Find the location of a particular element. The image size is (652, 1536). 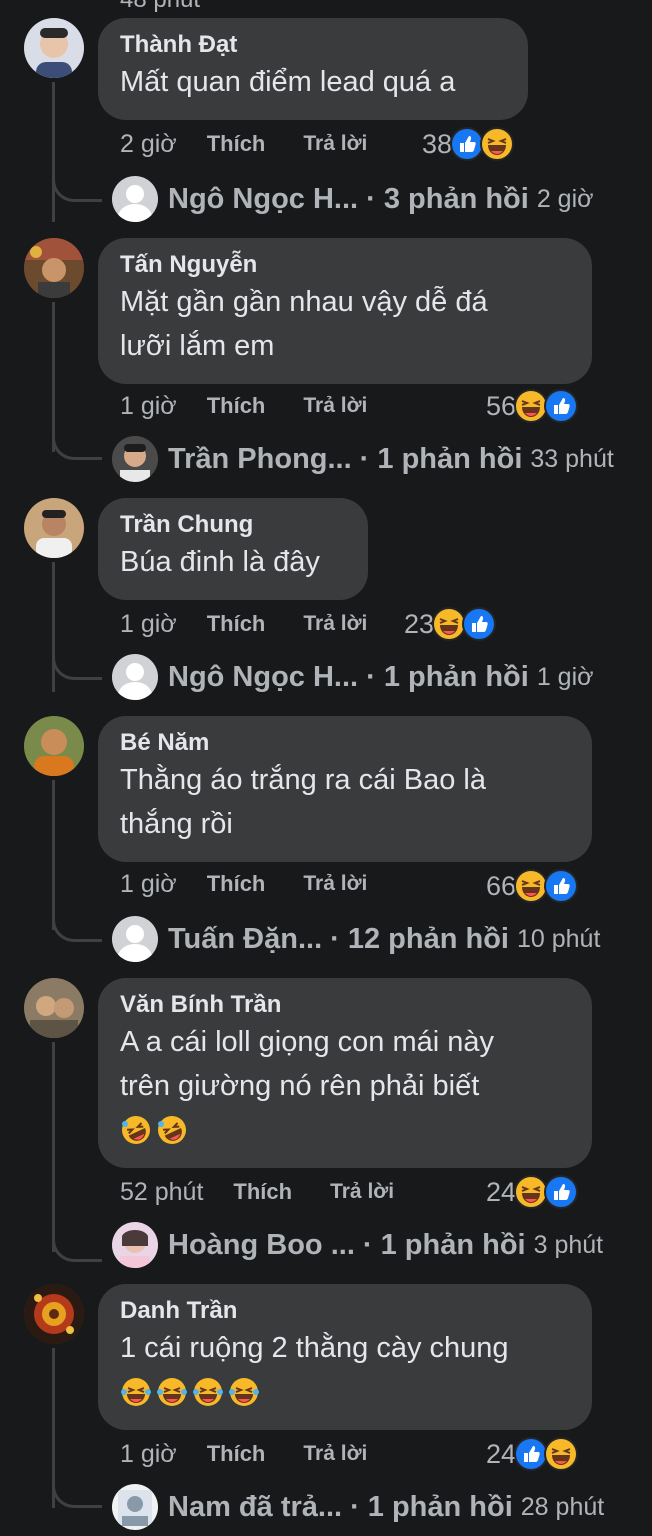

view-replies: Nam đã trả... · 1 phản hồi 28 phút is located at coordinates (358, 1507).